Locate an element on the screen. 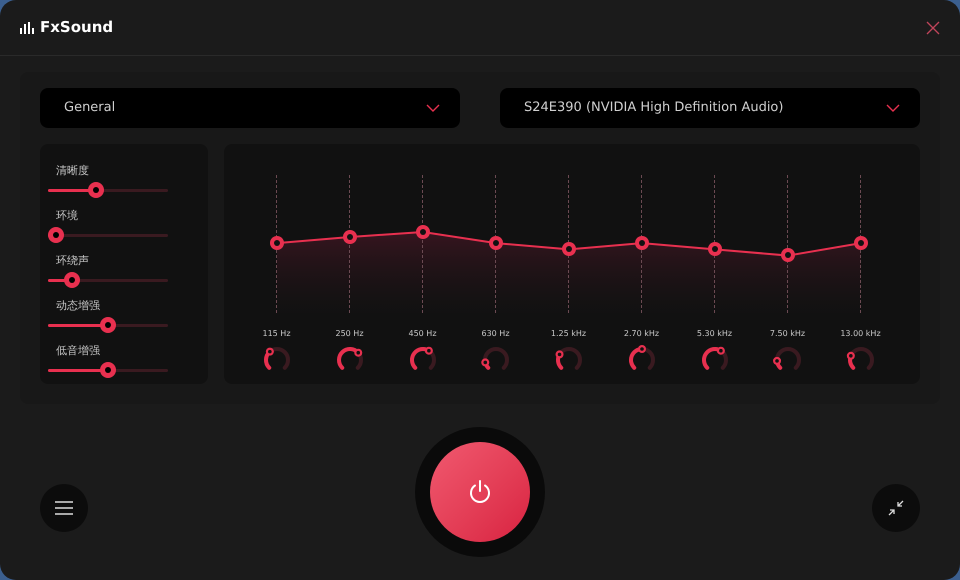 The height and width of the screenshot is (580, 960). band-label: 13.00 kHz is located at coordinates (860, 334).